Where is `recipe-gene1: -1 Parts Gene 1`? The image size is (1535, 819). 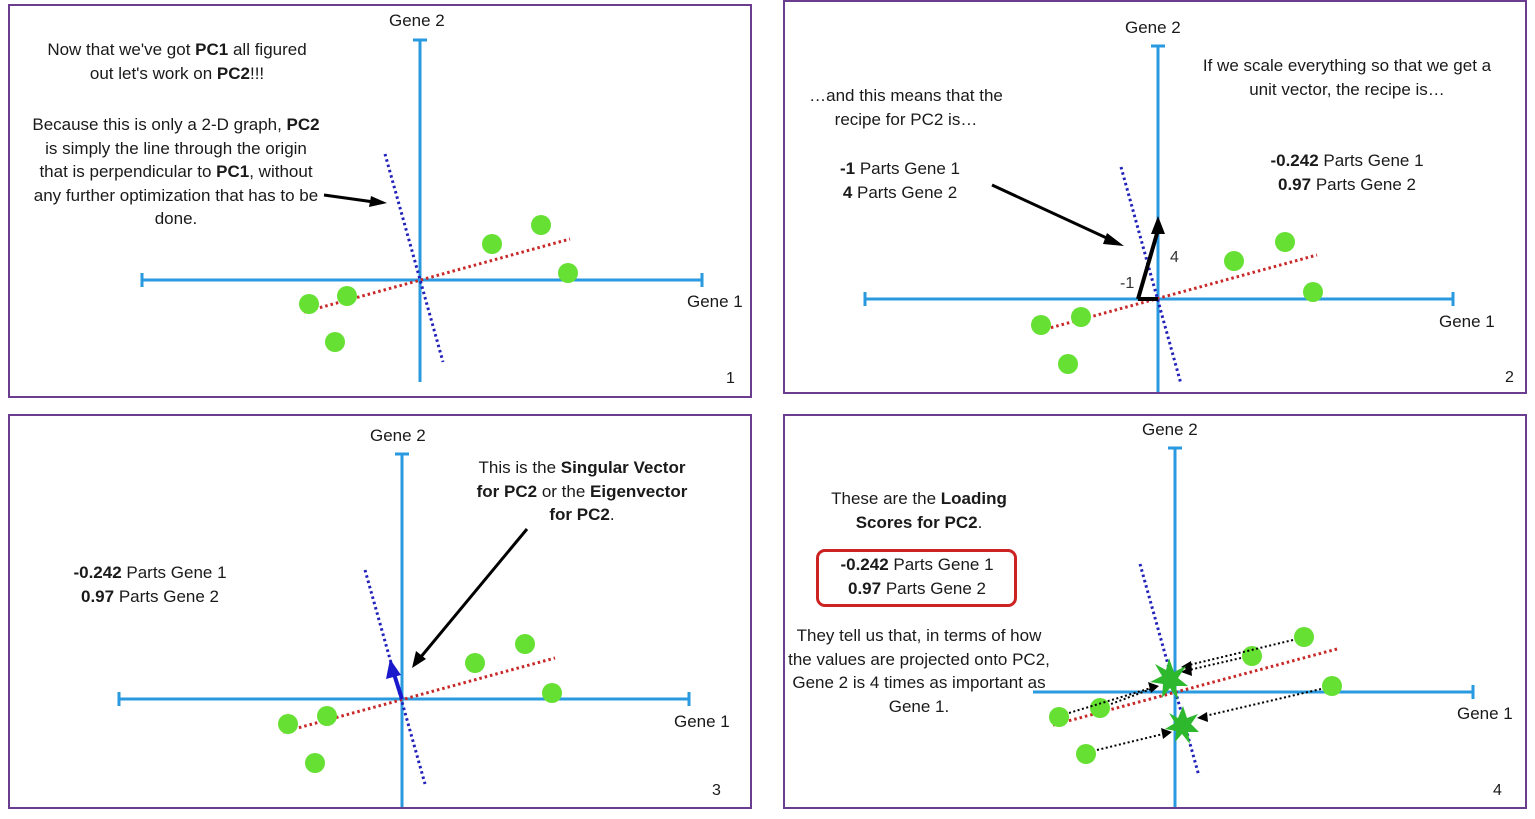 recipe-gene1: -1 Parts Gene 1 is located at coordinates (899, 168).